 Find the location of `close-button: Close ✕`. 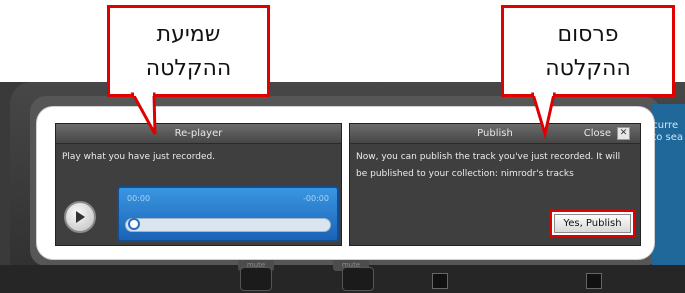

close-button: Close ✕ is located at coordinates (607, 133).